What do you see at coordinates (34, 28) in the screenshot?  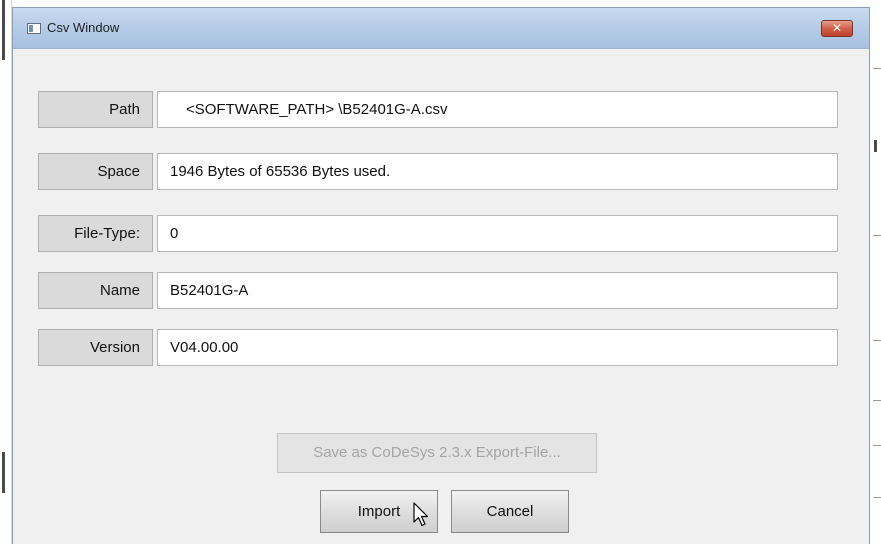 I see `window-app-icon` at bounding box center [34, 28].